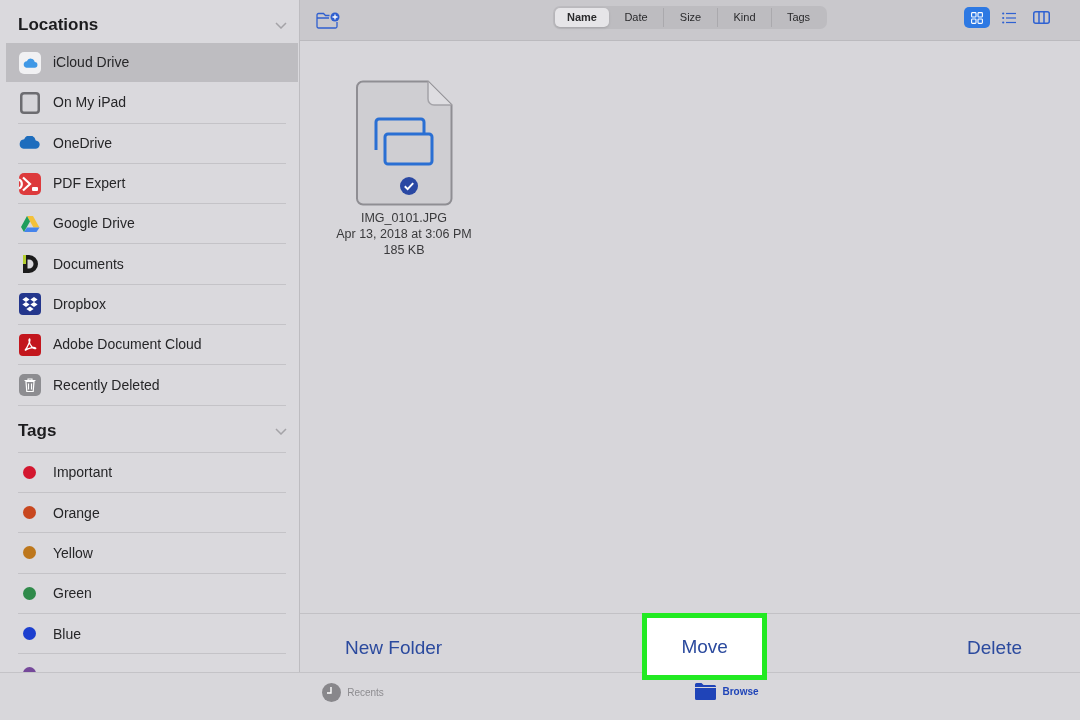 The image size is (1080, 720). What do you see at coordinates (152, 345) in the screenshot?
I see `sidebar-item: Adobe Document Cloud` at bounding box center [152, 345].